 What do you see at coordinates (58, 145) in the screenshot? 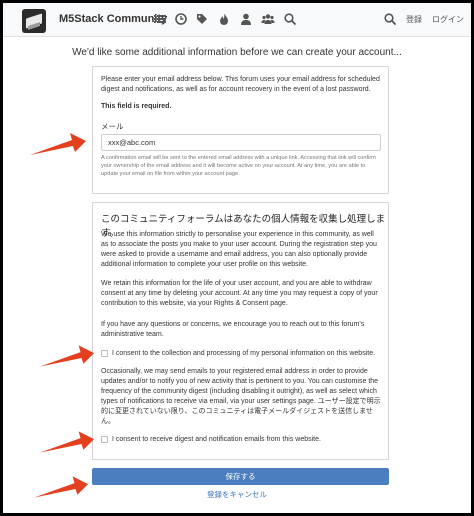
I see `annotation-arrow-email` at bounding box center [58, 145].